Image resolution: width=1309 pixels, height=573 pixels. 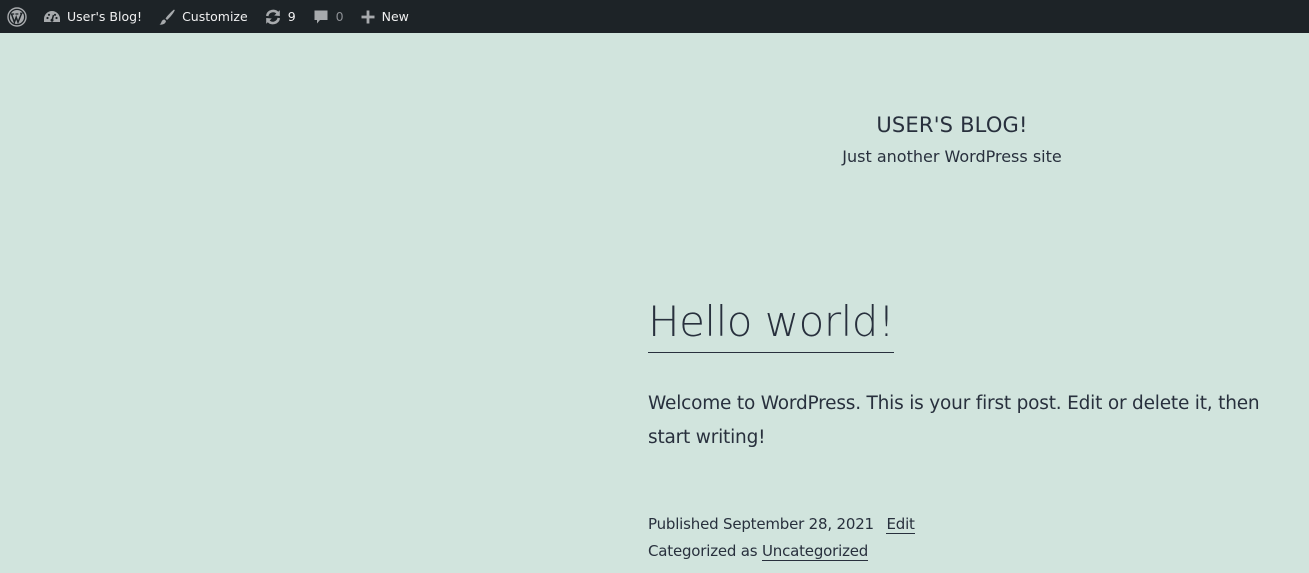 I want to click on customize-link: Customize, so click(x=203, y=16).